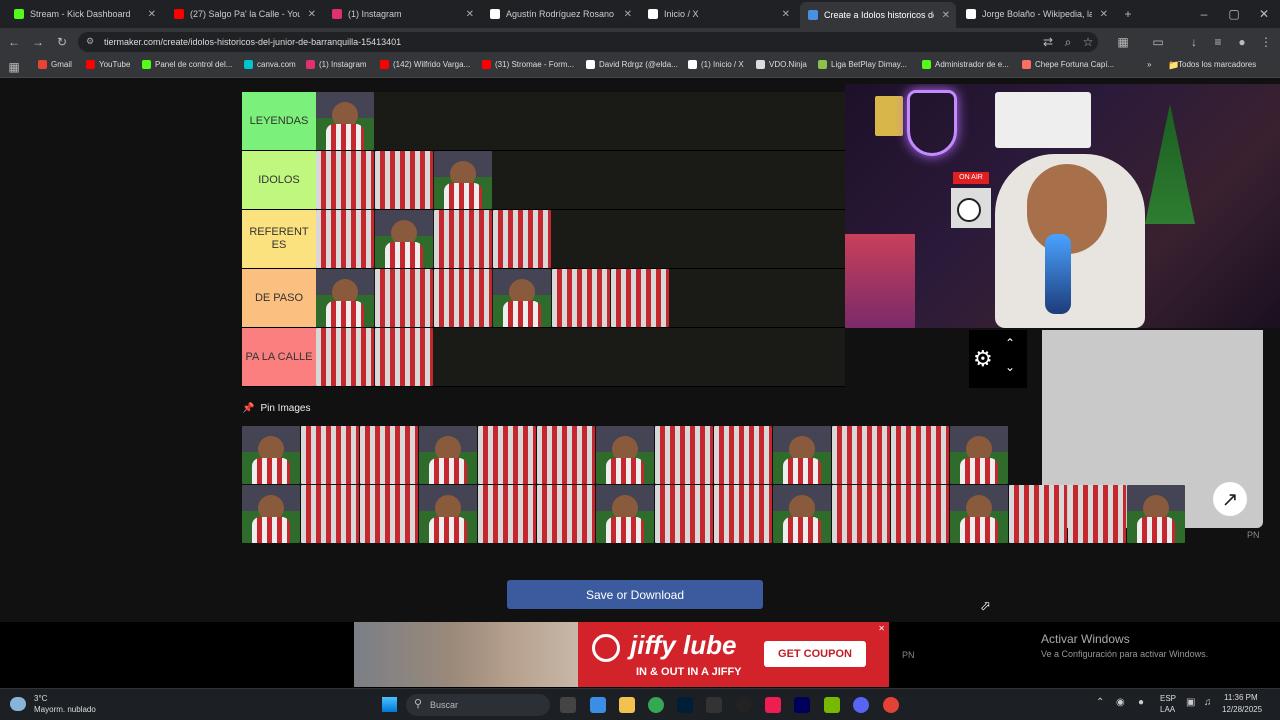 The height and width of the screenshot is (720, 1280). Describe the element at coordinates (1100, 702) in the screenshot. I see `tray-chevron-icon: ⌃` at that location.